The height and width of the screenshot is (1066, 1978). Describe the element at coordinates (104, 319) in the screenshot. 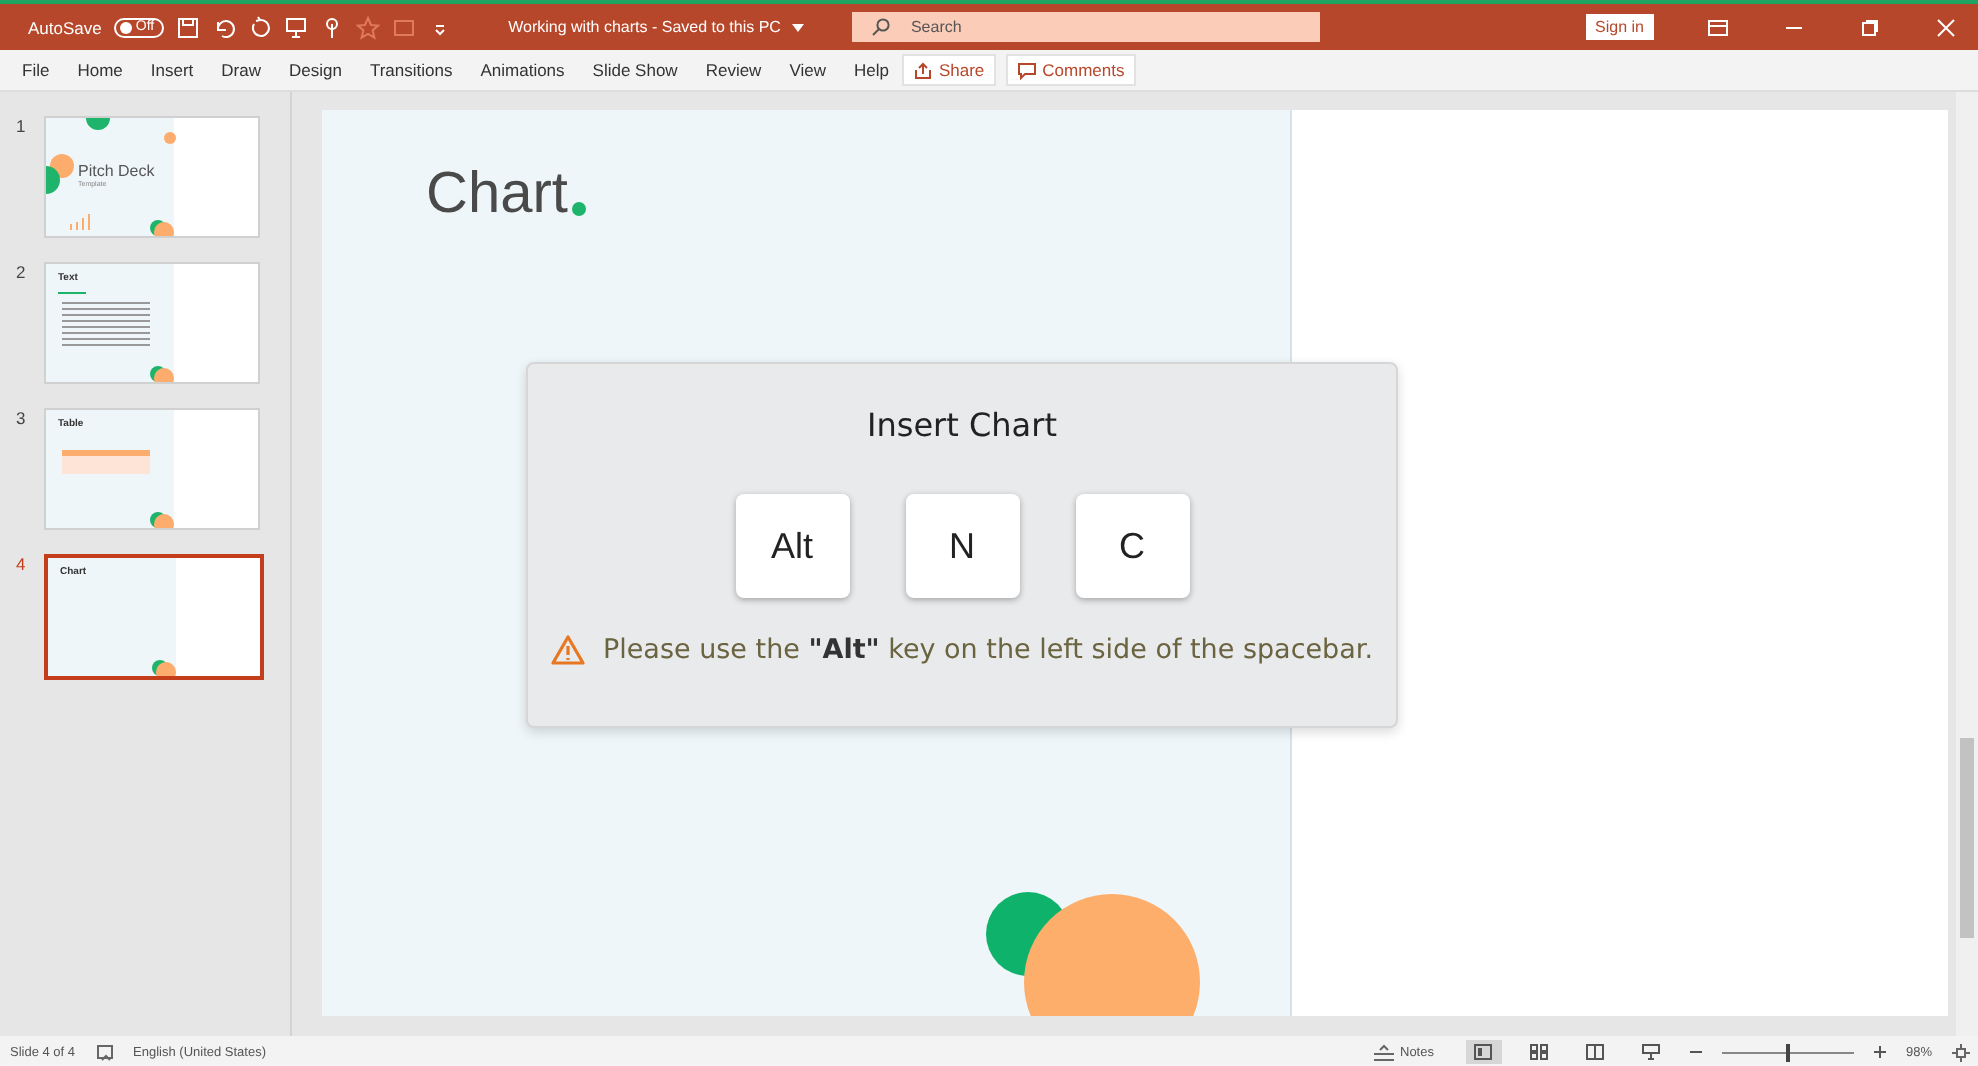

I see `text-lines-drawing` at that location.